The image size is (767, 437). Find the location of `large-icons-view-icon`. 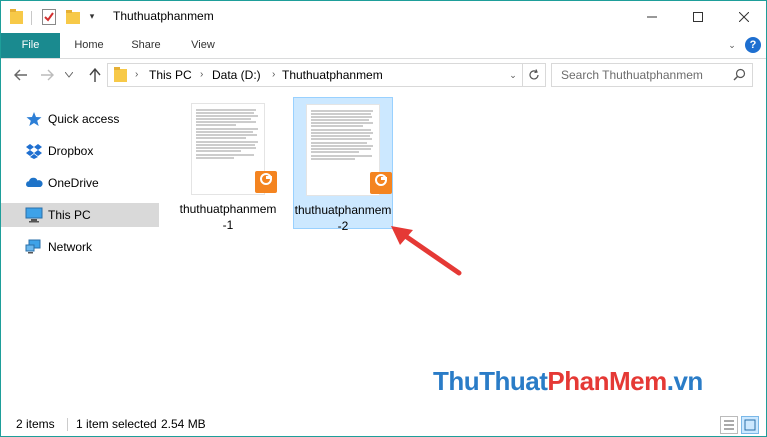

large-icons-view-icon is located at coordinates (750, 425).